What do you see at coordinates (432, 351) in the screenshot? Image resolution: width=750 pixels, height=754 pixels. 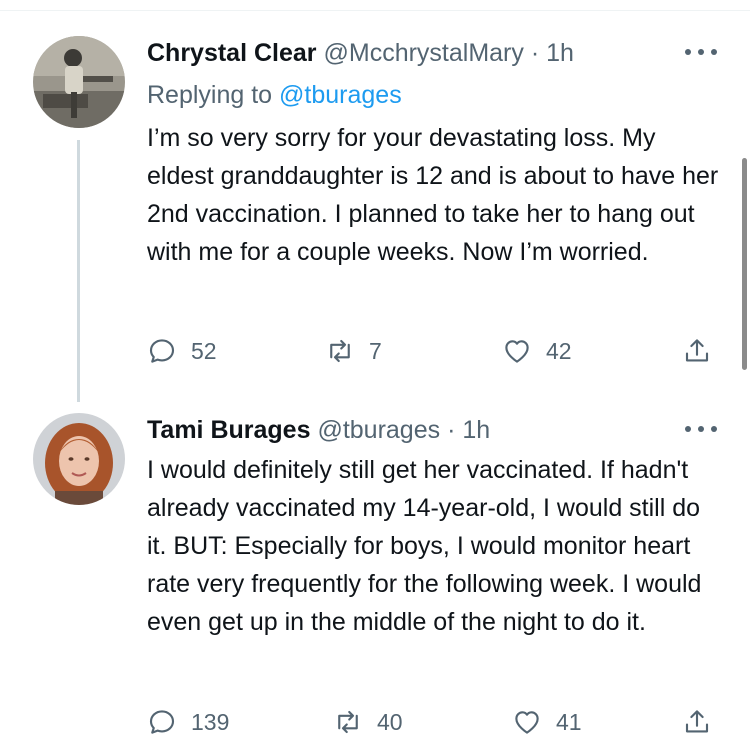 I see `tweet-actions: 52 7 42` at bounding box center [432, 351].